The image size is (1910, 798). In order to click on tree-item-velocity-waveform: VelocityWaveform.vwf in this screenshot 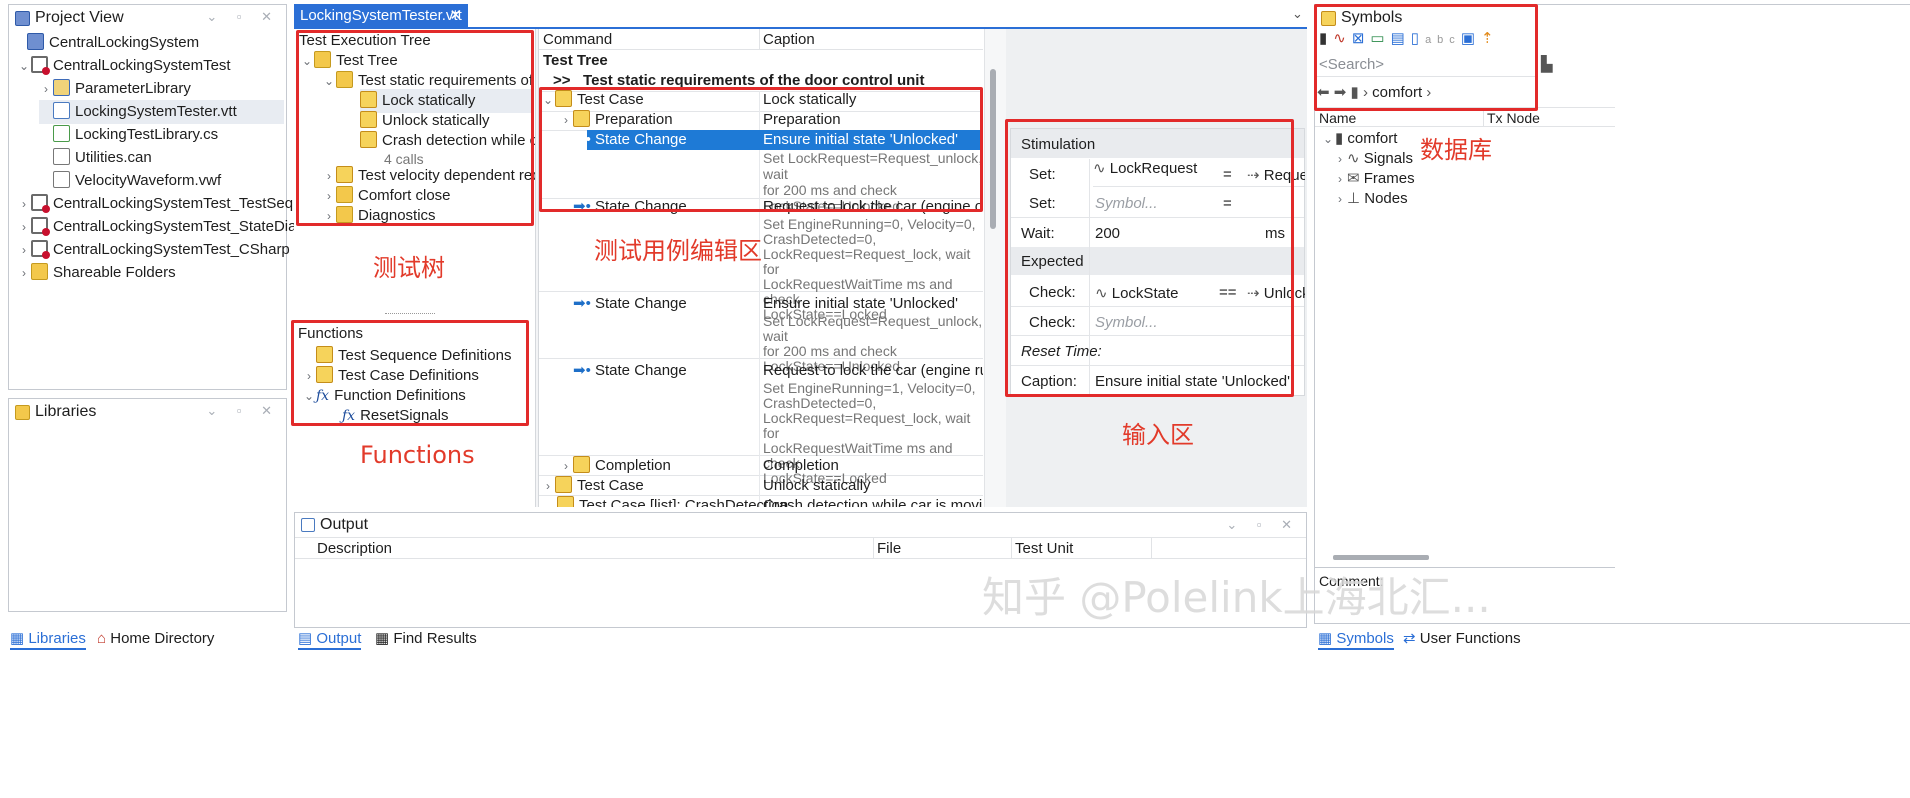, I will do `click(130, 181)`.